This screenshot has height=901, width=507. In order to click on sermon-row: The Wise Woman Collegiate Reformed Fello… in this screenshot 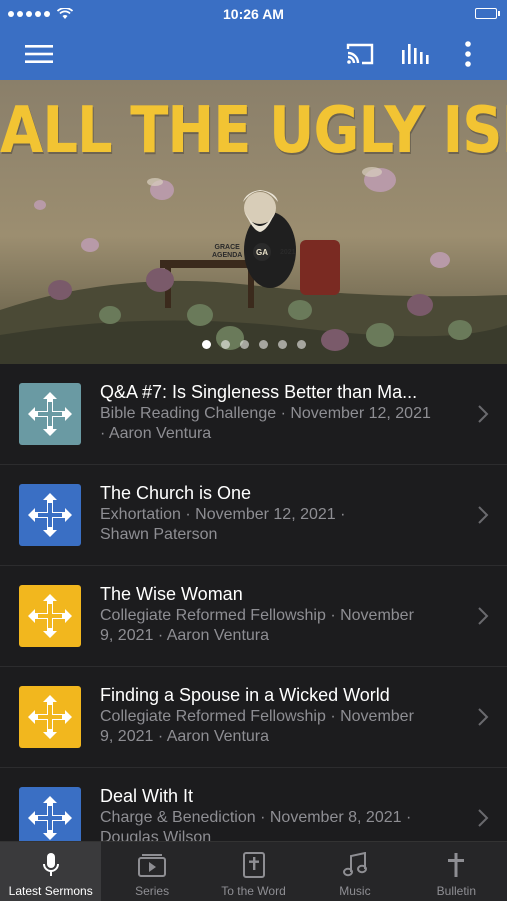, I will do `click(253, 616)`.